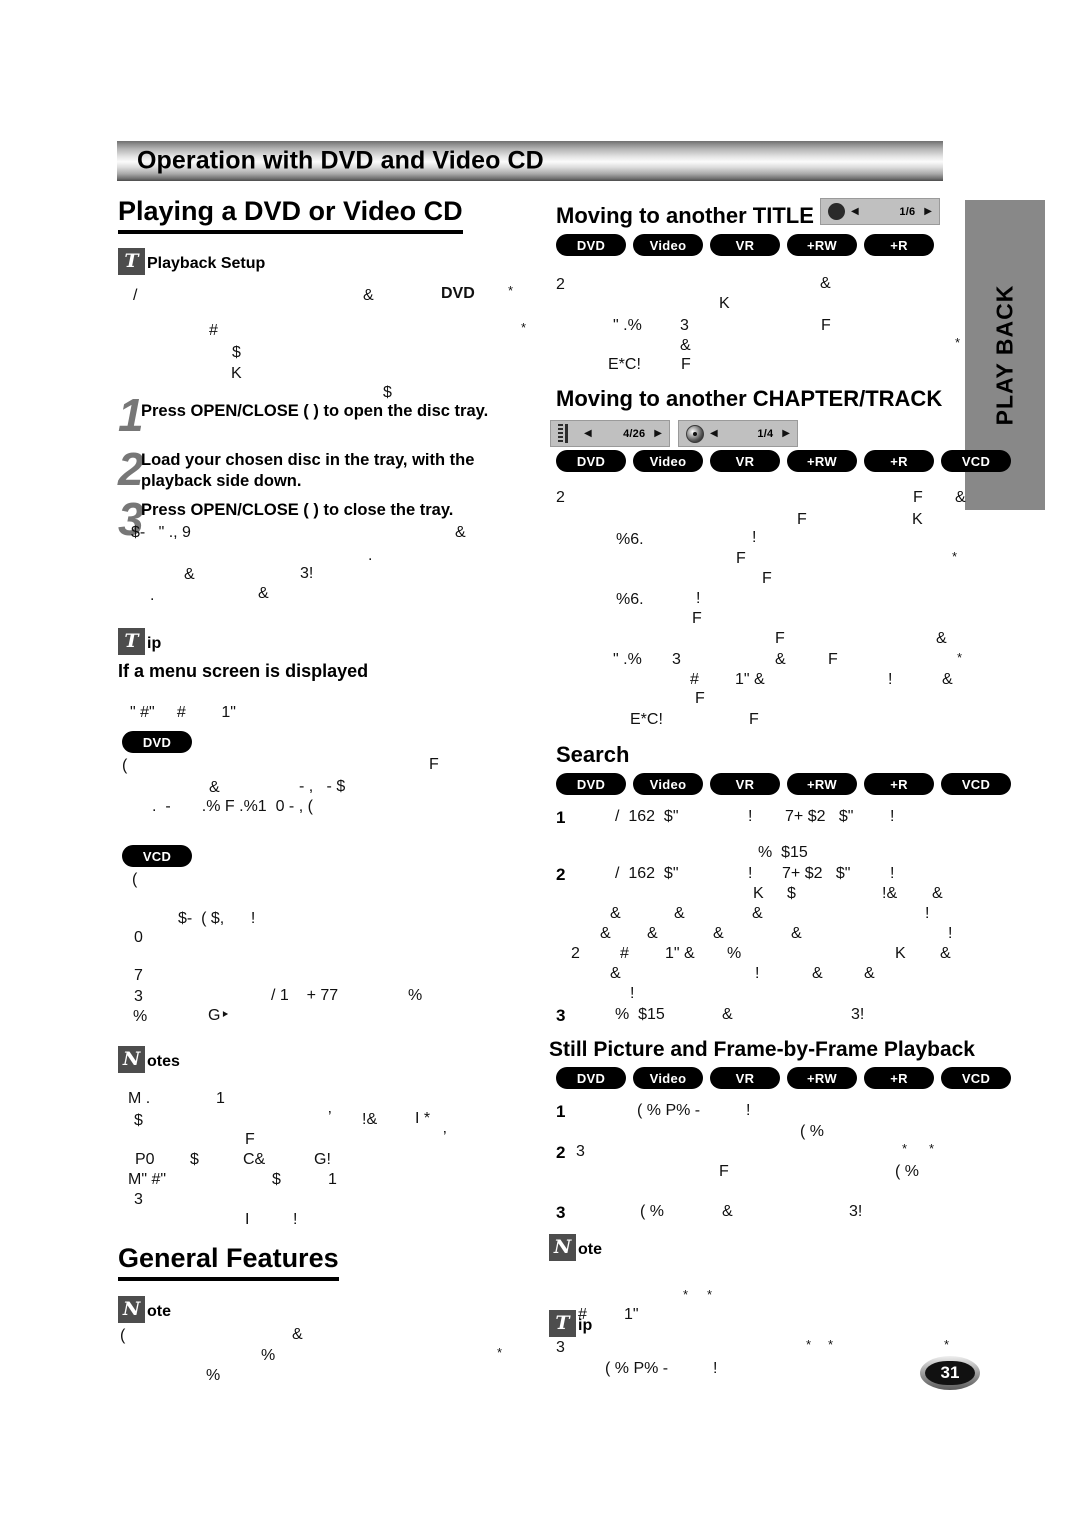 The height and width of the screenshot is (1528, 1080). I want to click on note-label: ote, so click(159, 1311).